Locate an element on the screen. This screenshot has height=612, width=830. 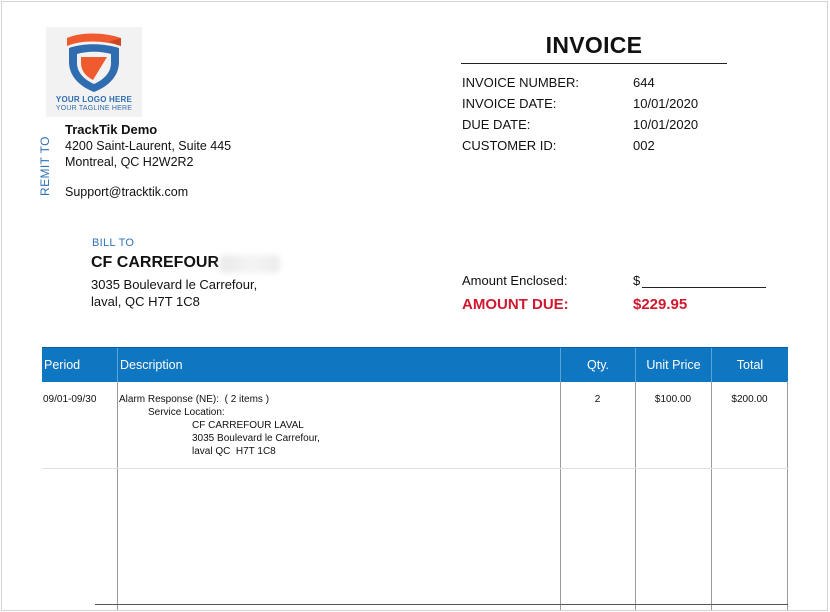
amount-due-label: AMOUNT DUE: is located at coordinates (515, 304).